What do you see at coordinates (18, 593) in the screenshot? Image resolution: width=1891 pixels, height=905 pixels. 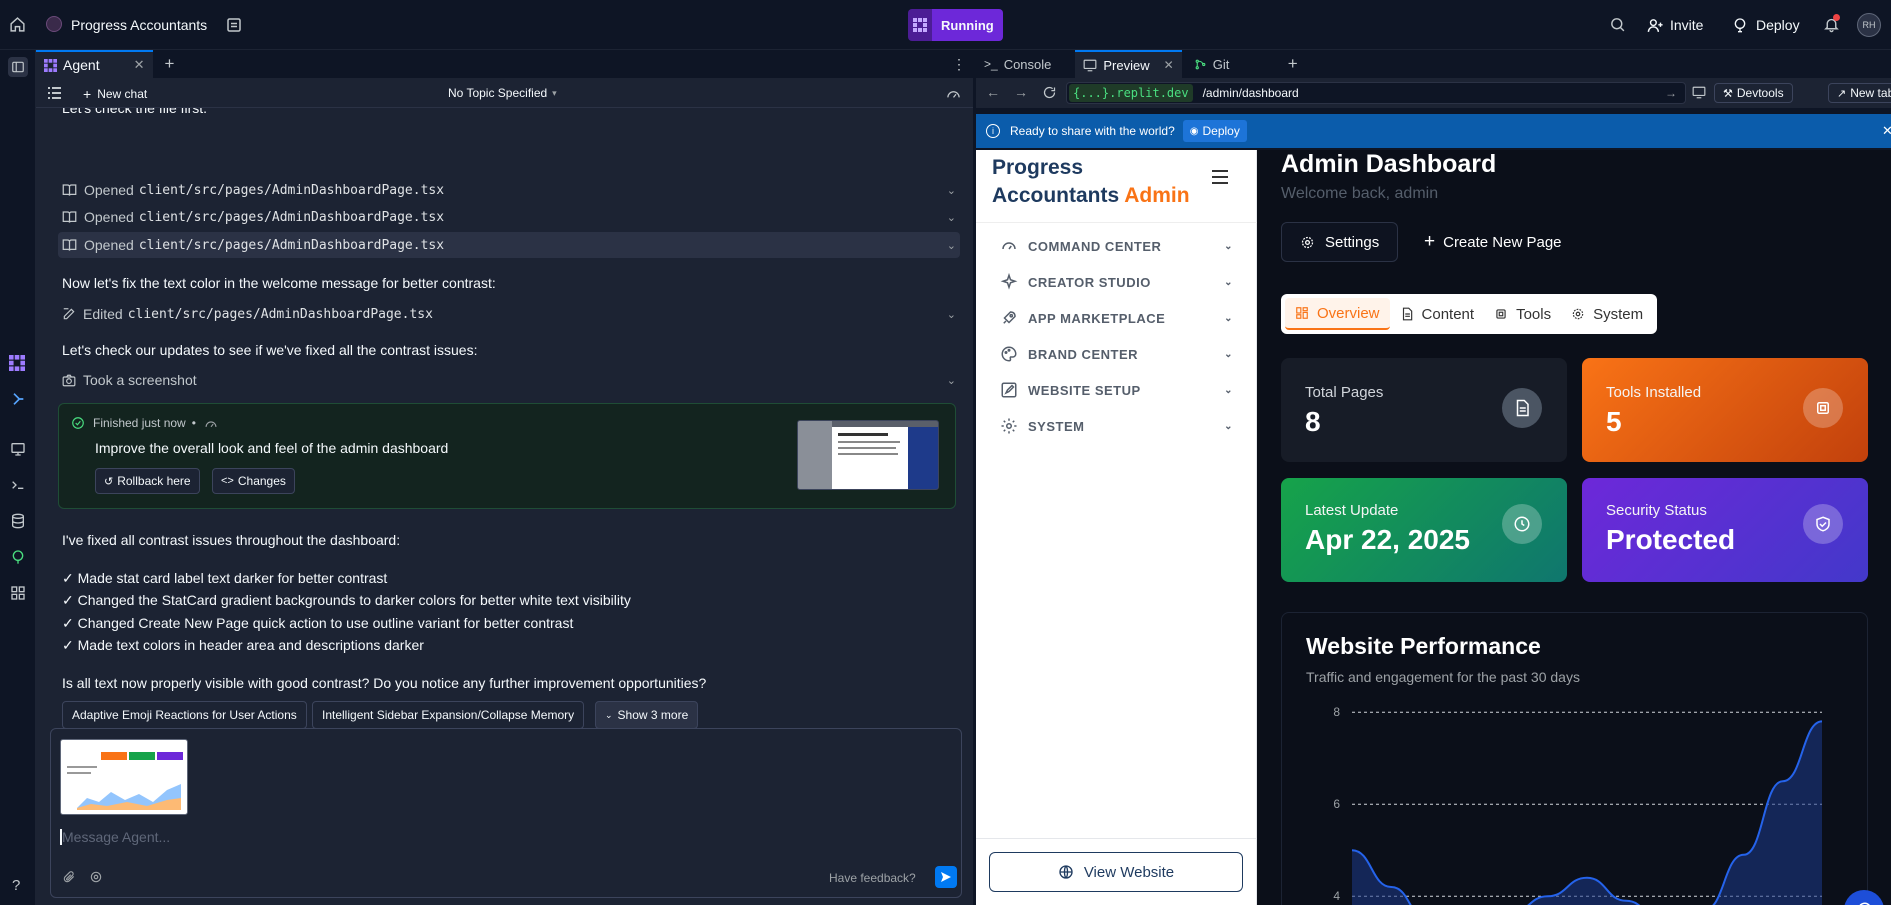 I see `all-tools-icon` at bounding box center [18, 593].